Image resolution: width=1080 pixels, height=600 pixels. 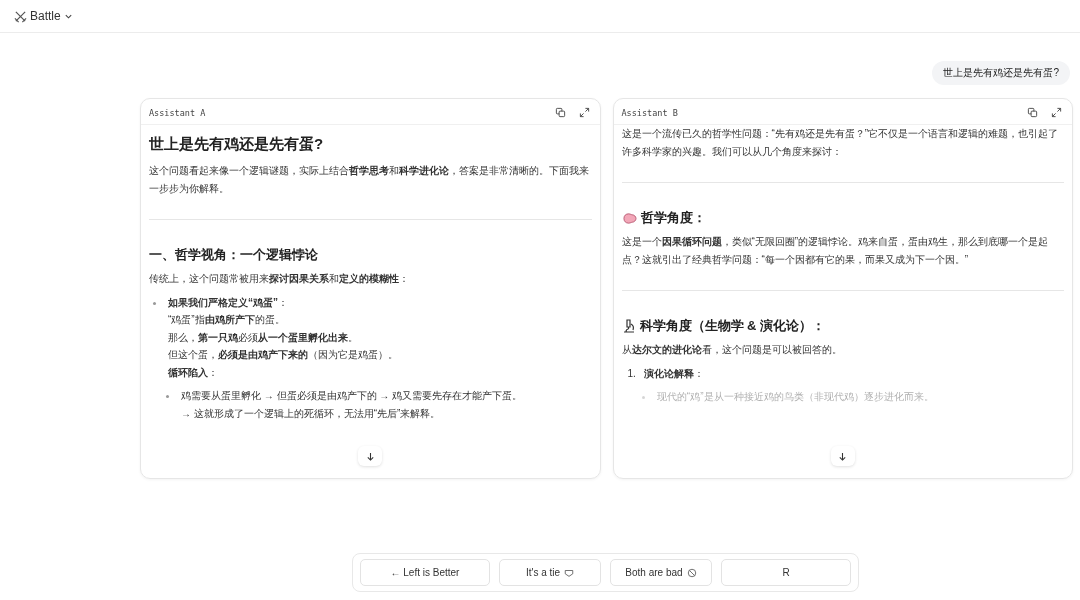 What do you see at coordinates (20, 16) in the screenshot?
I see `swords-icon` at bounding box center [20, 16].